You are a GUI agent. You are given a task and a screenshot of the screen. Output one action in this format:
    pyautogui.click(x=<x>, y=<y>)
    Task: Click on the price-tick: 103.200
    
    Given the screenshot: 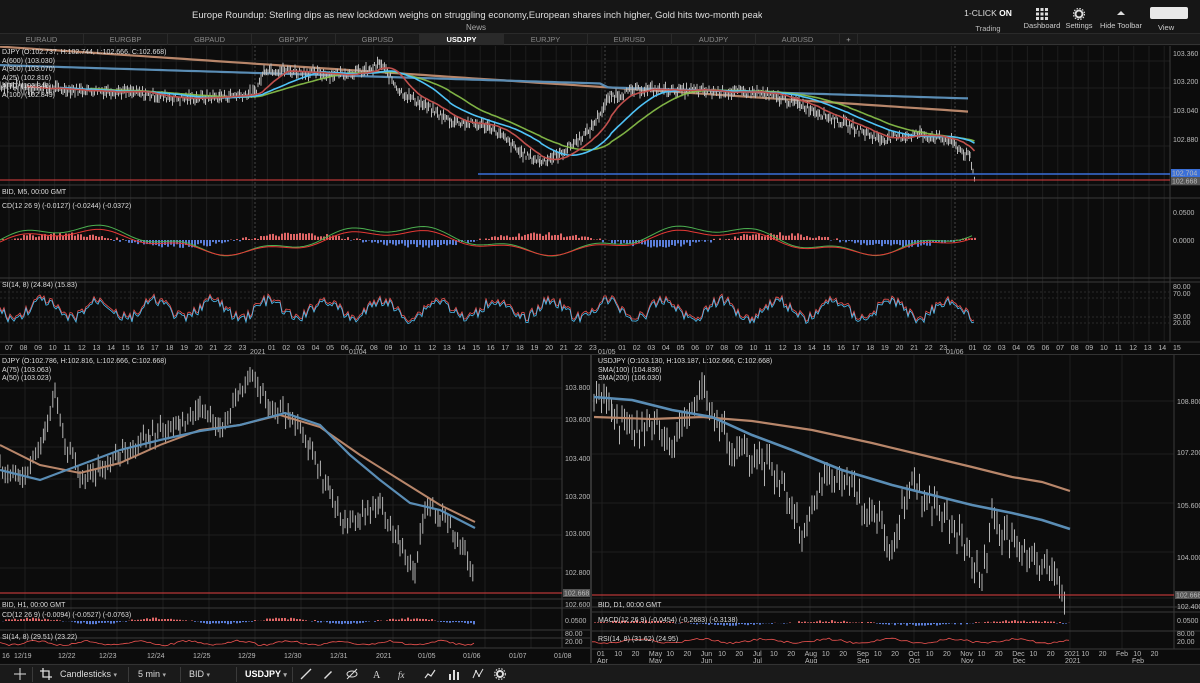 What is the action you would take?
    pyautogui.click(x=577, y=497)
    